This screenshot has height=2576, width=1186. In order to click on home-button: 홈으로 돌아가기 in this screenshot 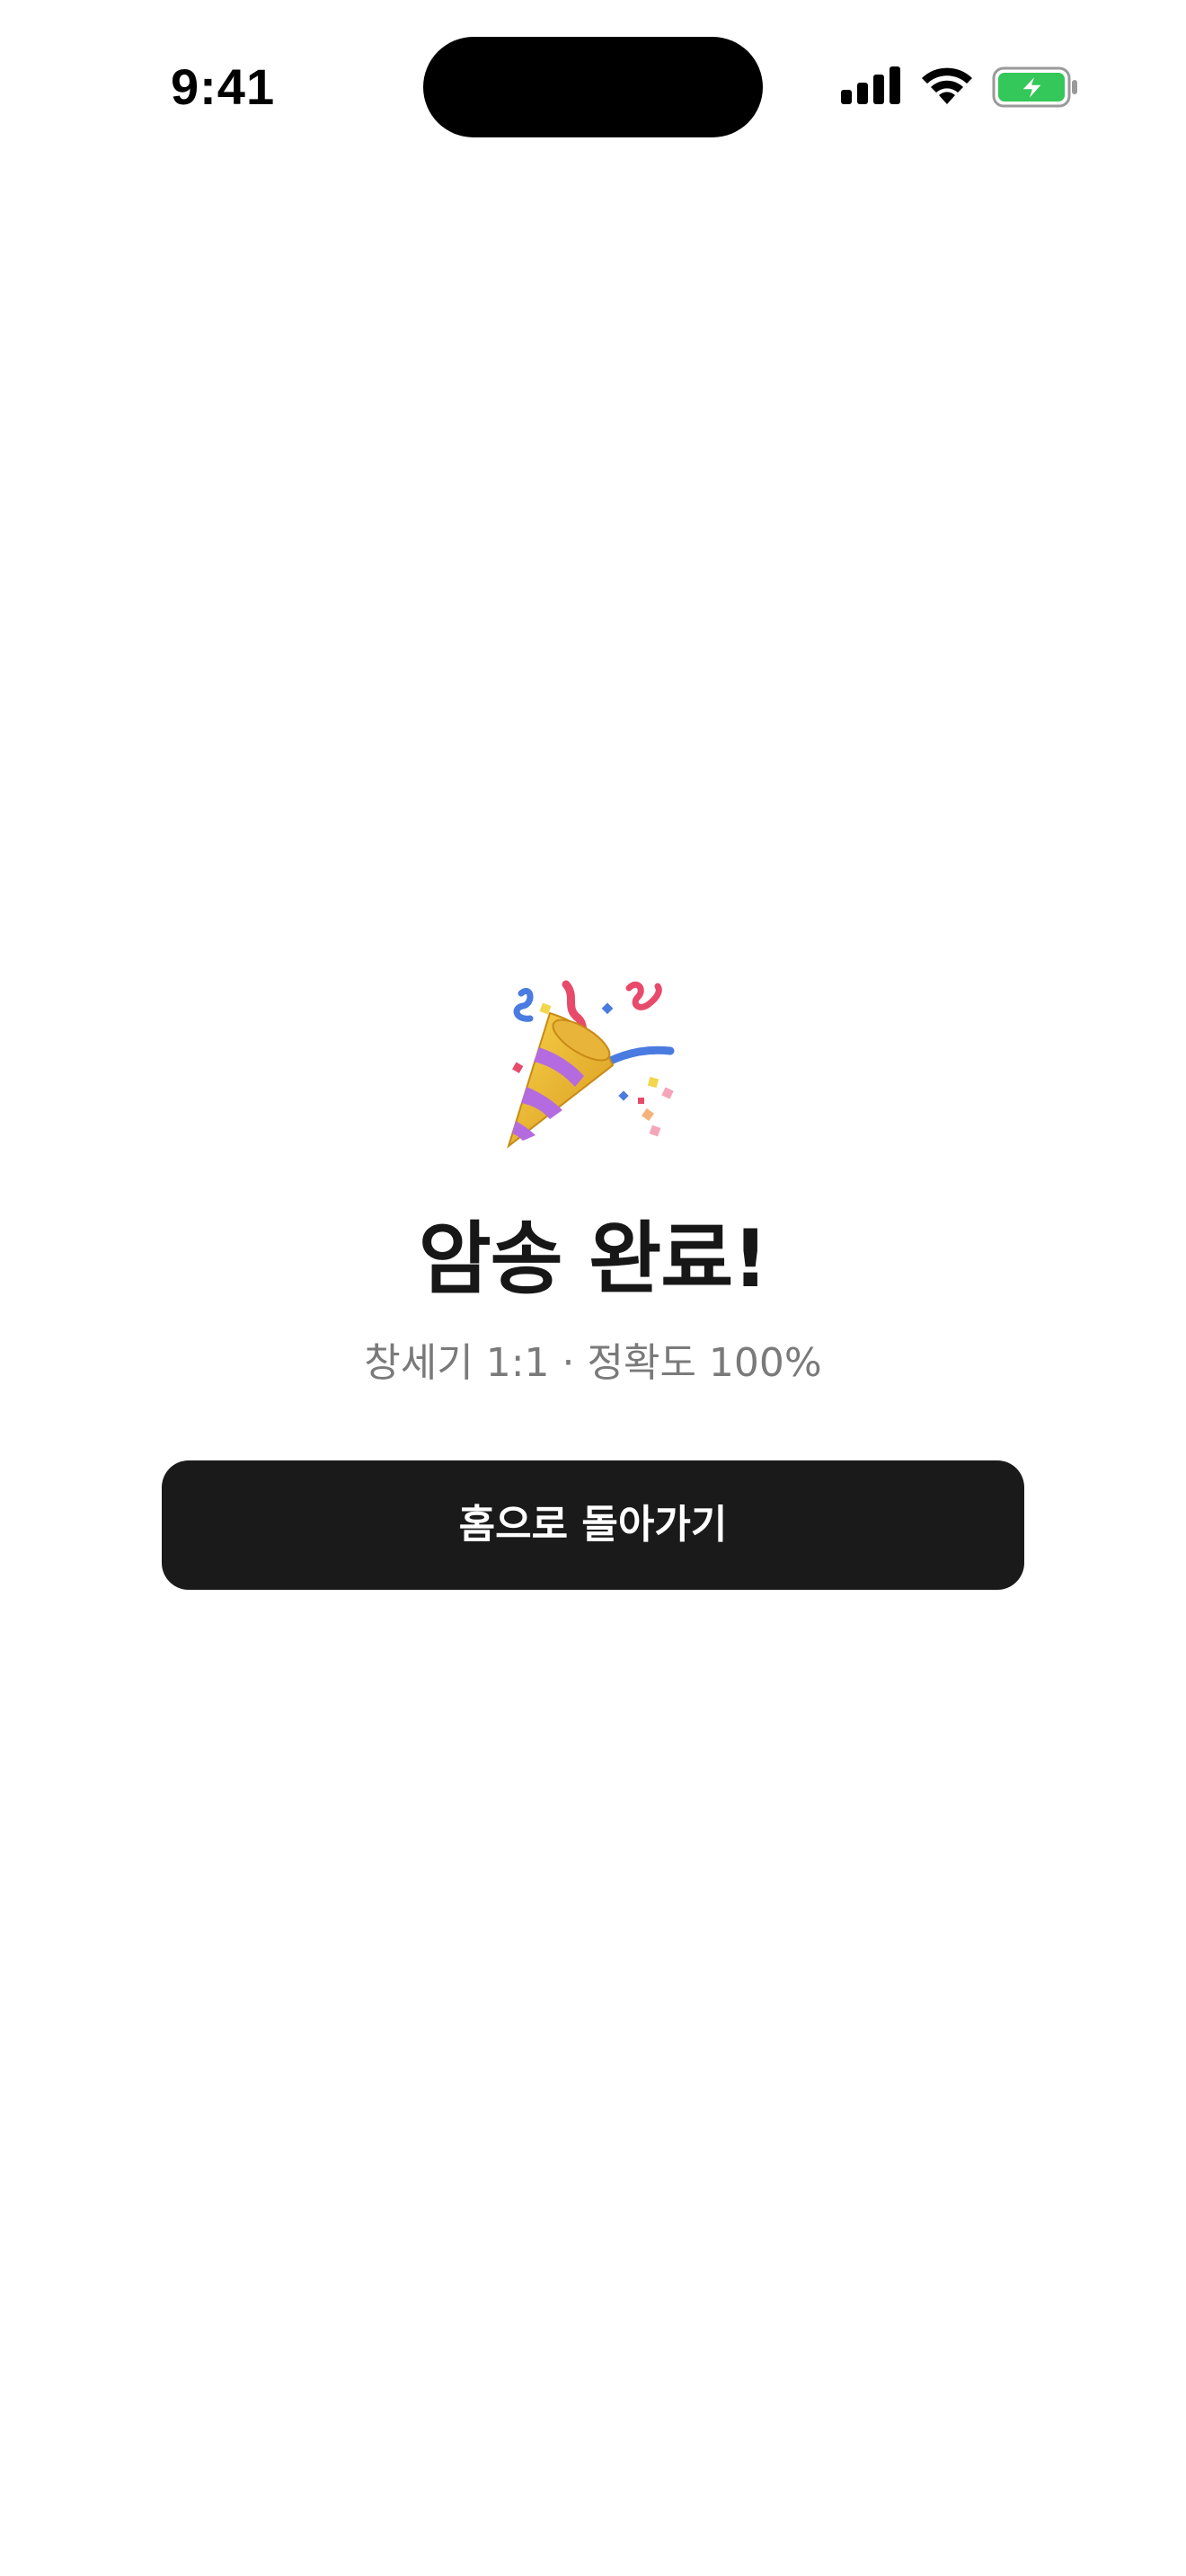, I will do `click(593, 1525)`.